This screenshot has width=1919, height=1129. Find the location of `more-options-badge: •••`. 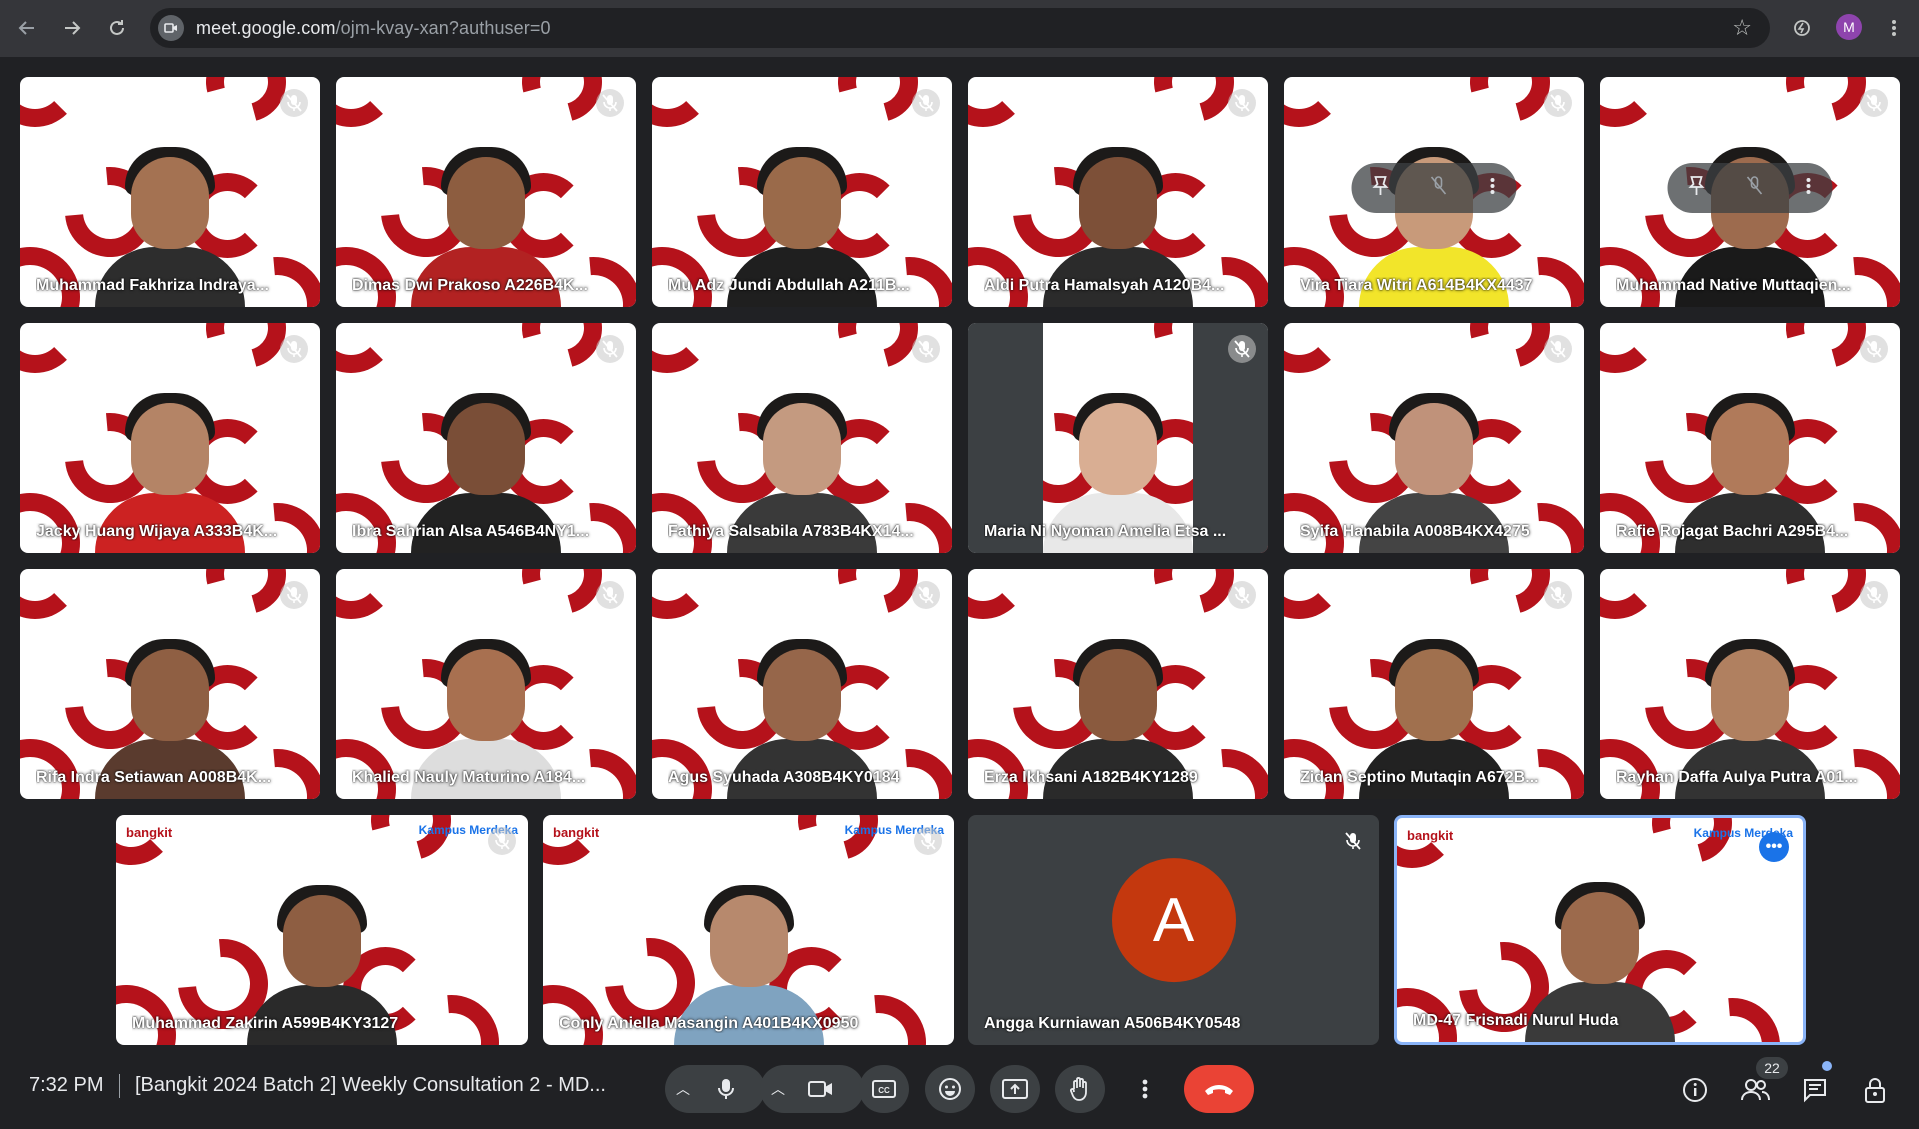

more-options-badge: ••• is located at coordinates (1774, 847).